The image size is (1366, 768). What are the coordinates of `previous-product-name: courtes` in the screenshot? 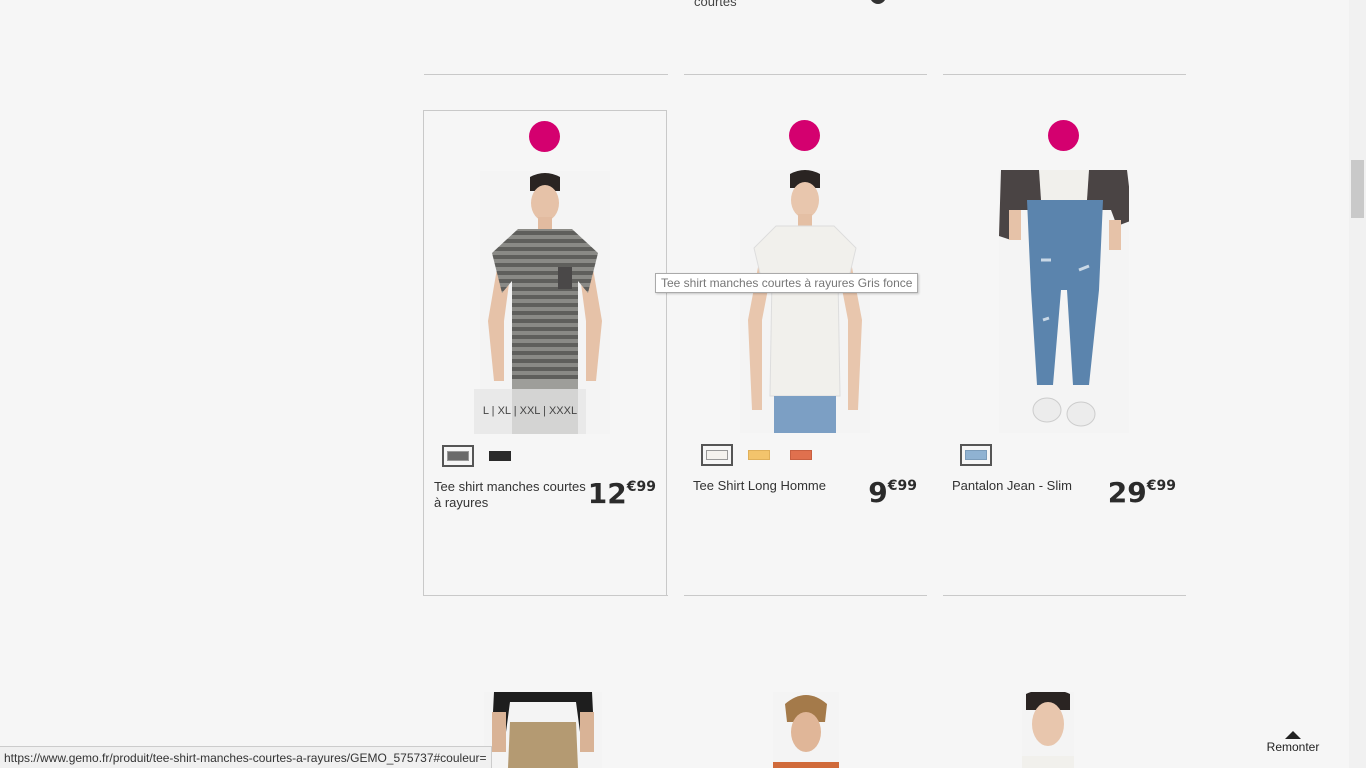 It's located at (715, 4).